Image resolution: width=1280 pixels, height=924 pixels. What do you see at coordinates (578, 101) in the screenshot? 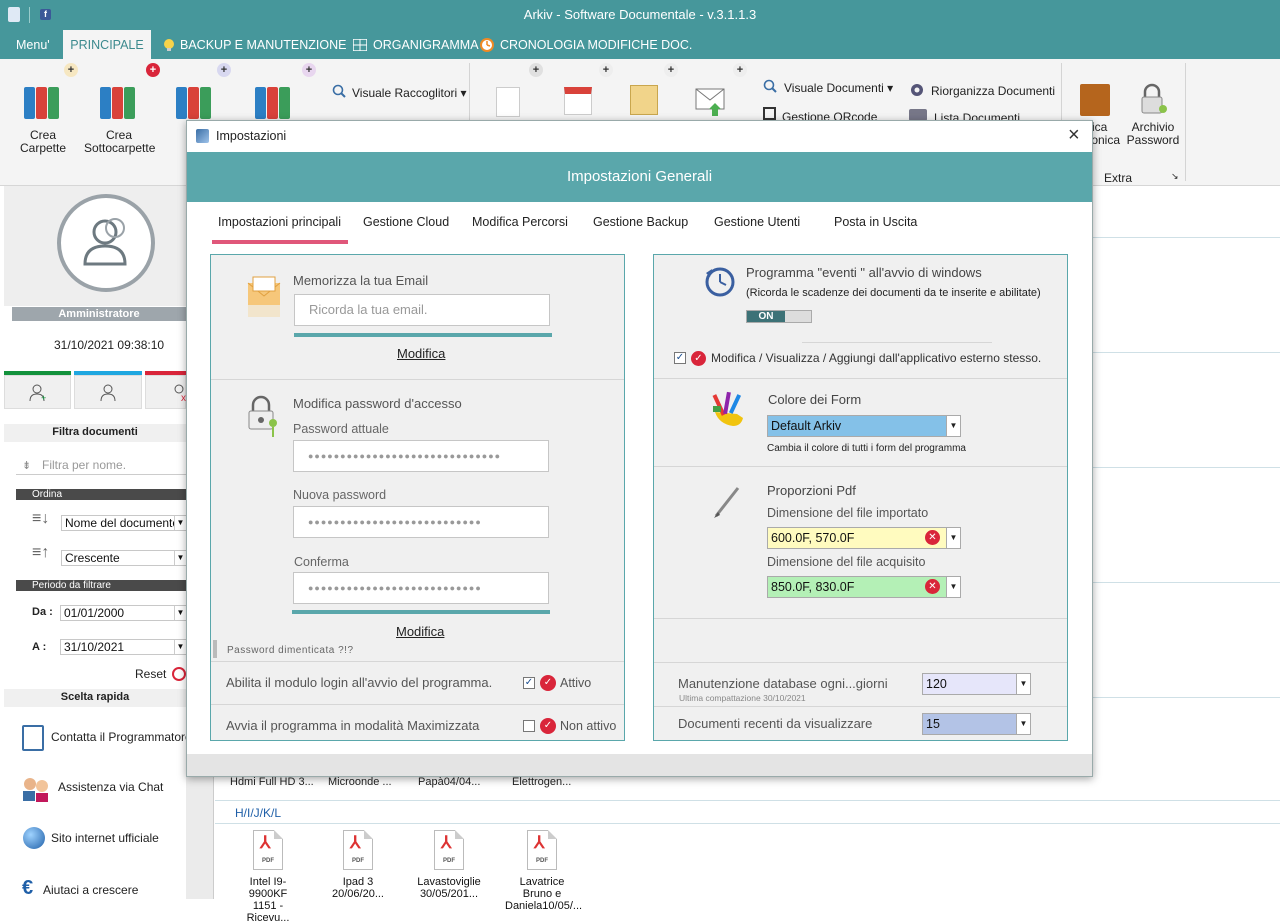
I see `calendar-icon` at bounding box center [578, 101].